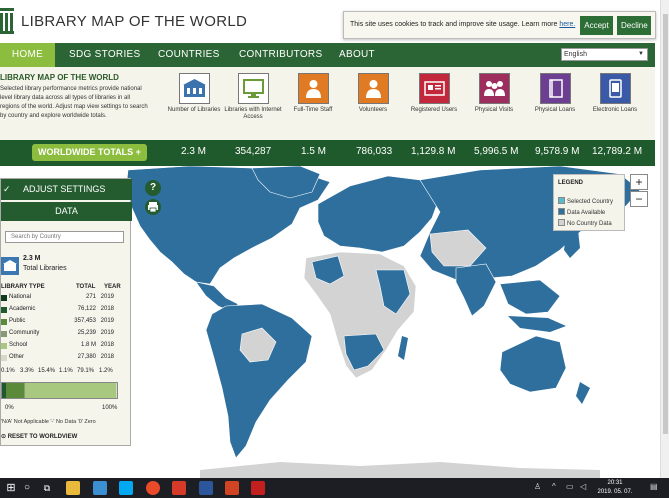 The image size is (669, 498). Describe the element at coordinates (11, 488) in the screenshot. I see `windows-start-icon: ⊞` at that location.